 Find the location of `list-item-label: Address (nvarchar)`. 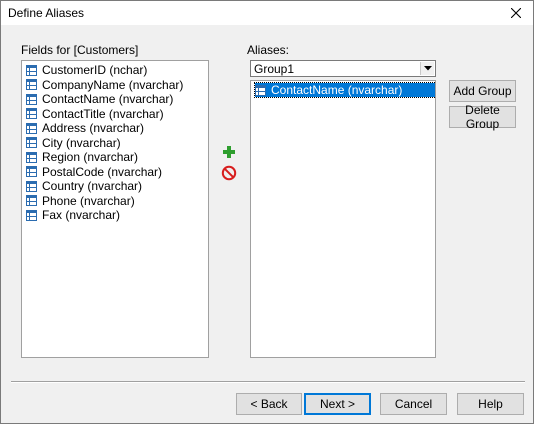

list-item-label: Address (nvarchar) is located at coordinates (93, 128).